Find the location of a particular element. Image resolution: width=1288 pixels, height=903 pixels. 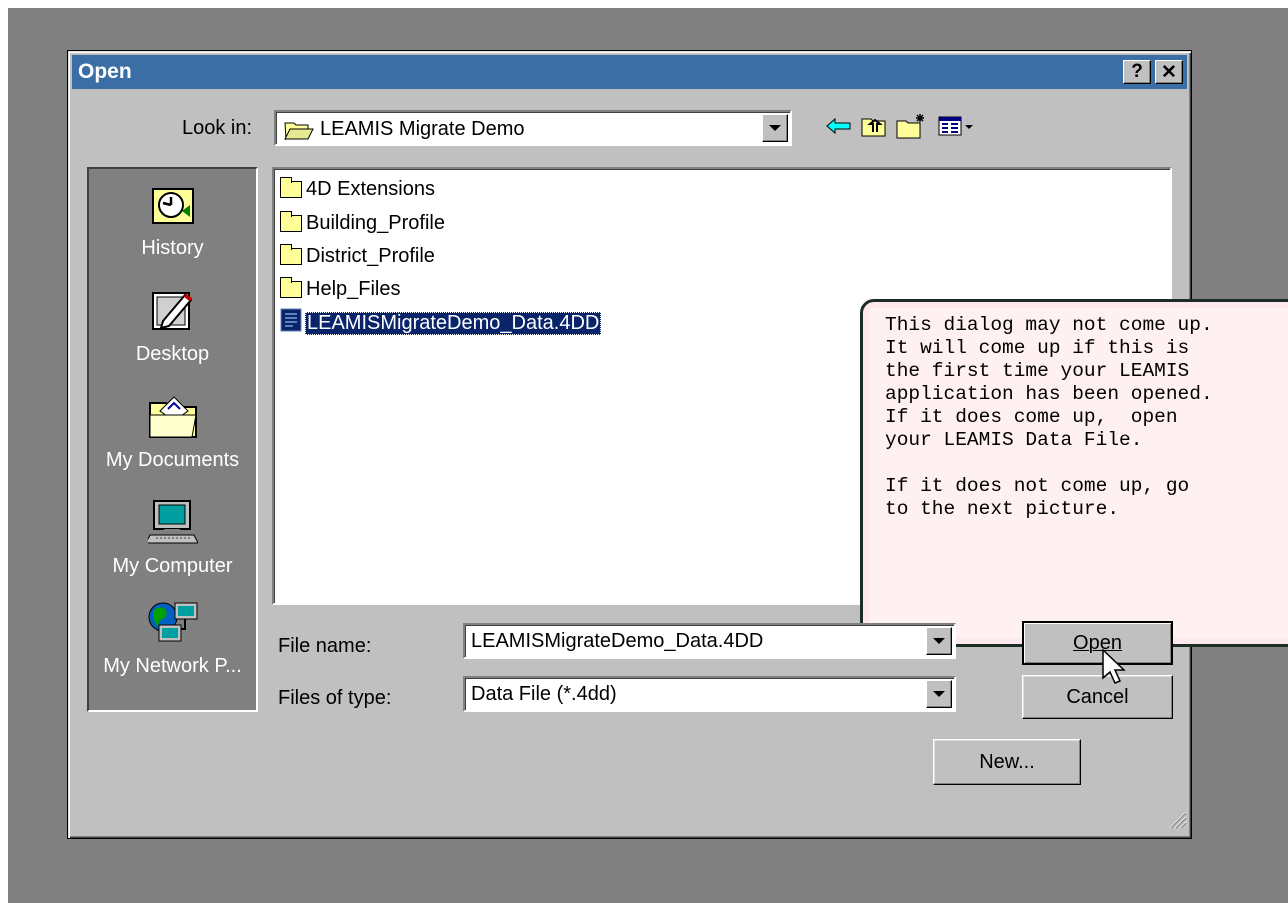

file-name: Help_Files is located at coordinates (353, 288).